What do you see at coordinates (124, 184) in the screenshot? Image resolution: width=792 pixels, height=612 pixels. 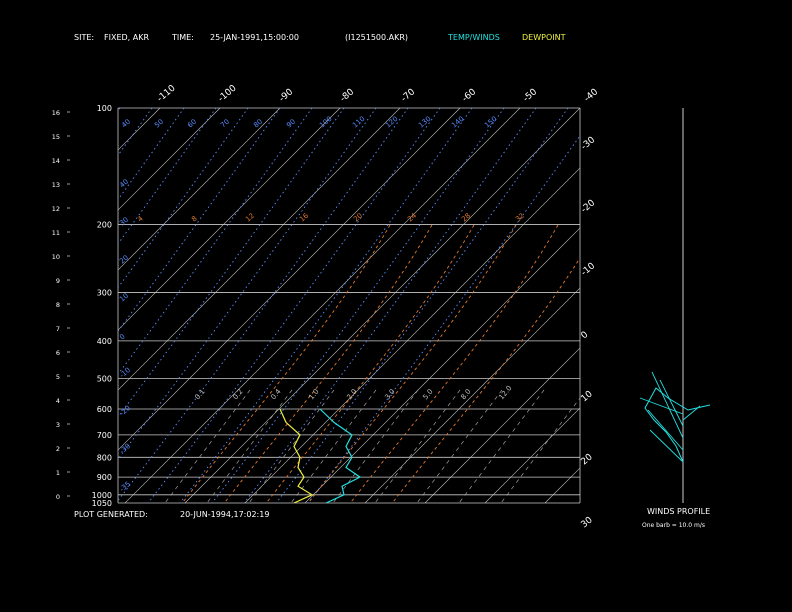 I see `dry-adiabat-left-label: 40` at bounding box center [124, 184].